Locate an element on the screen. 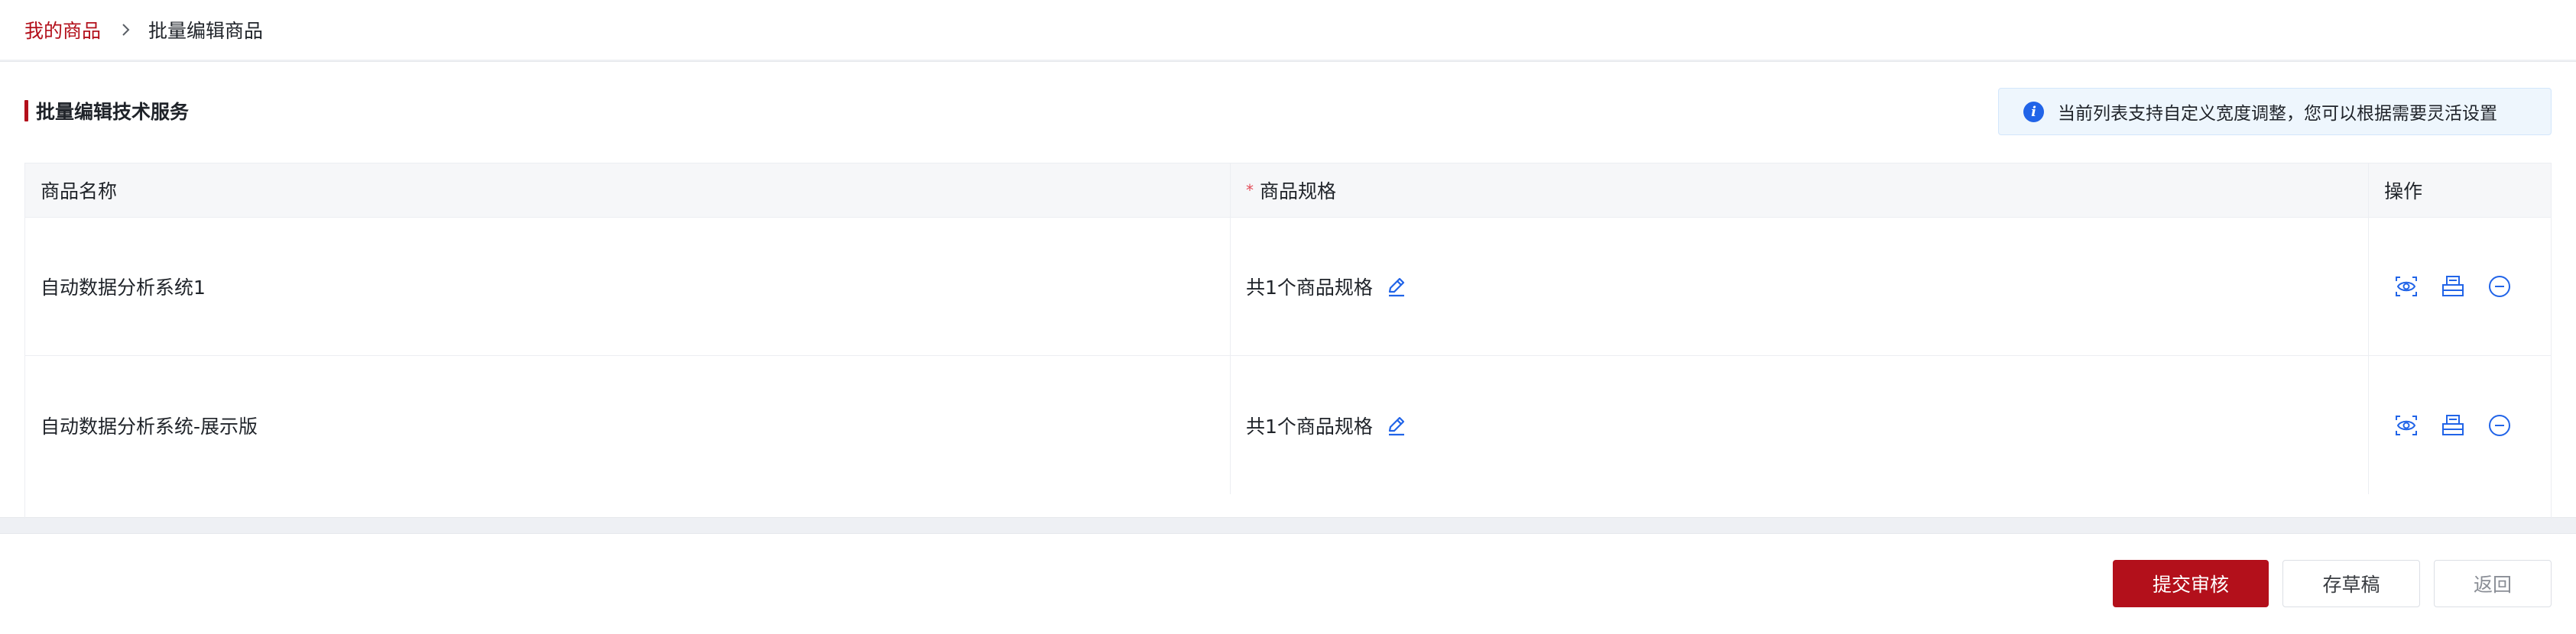  info-tip: i 当前列表支持自定义宽度调整，您可以根据需要灵活设置 is located at coordinates (2275, 112).